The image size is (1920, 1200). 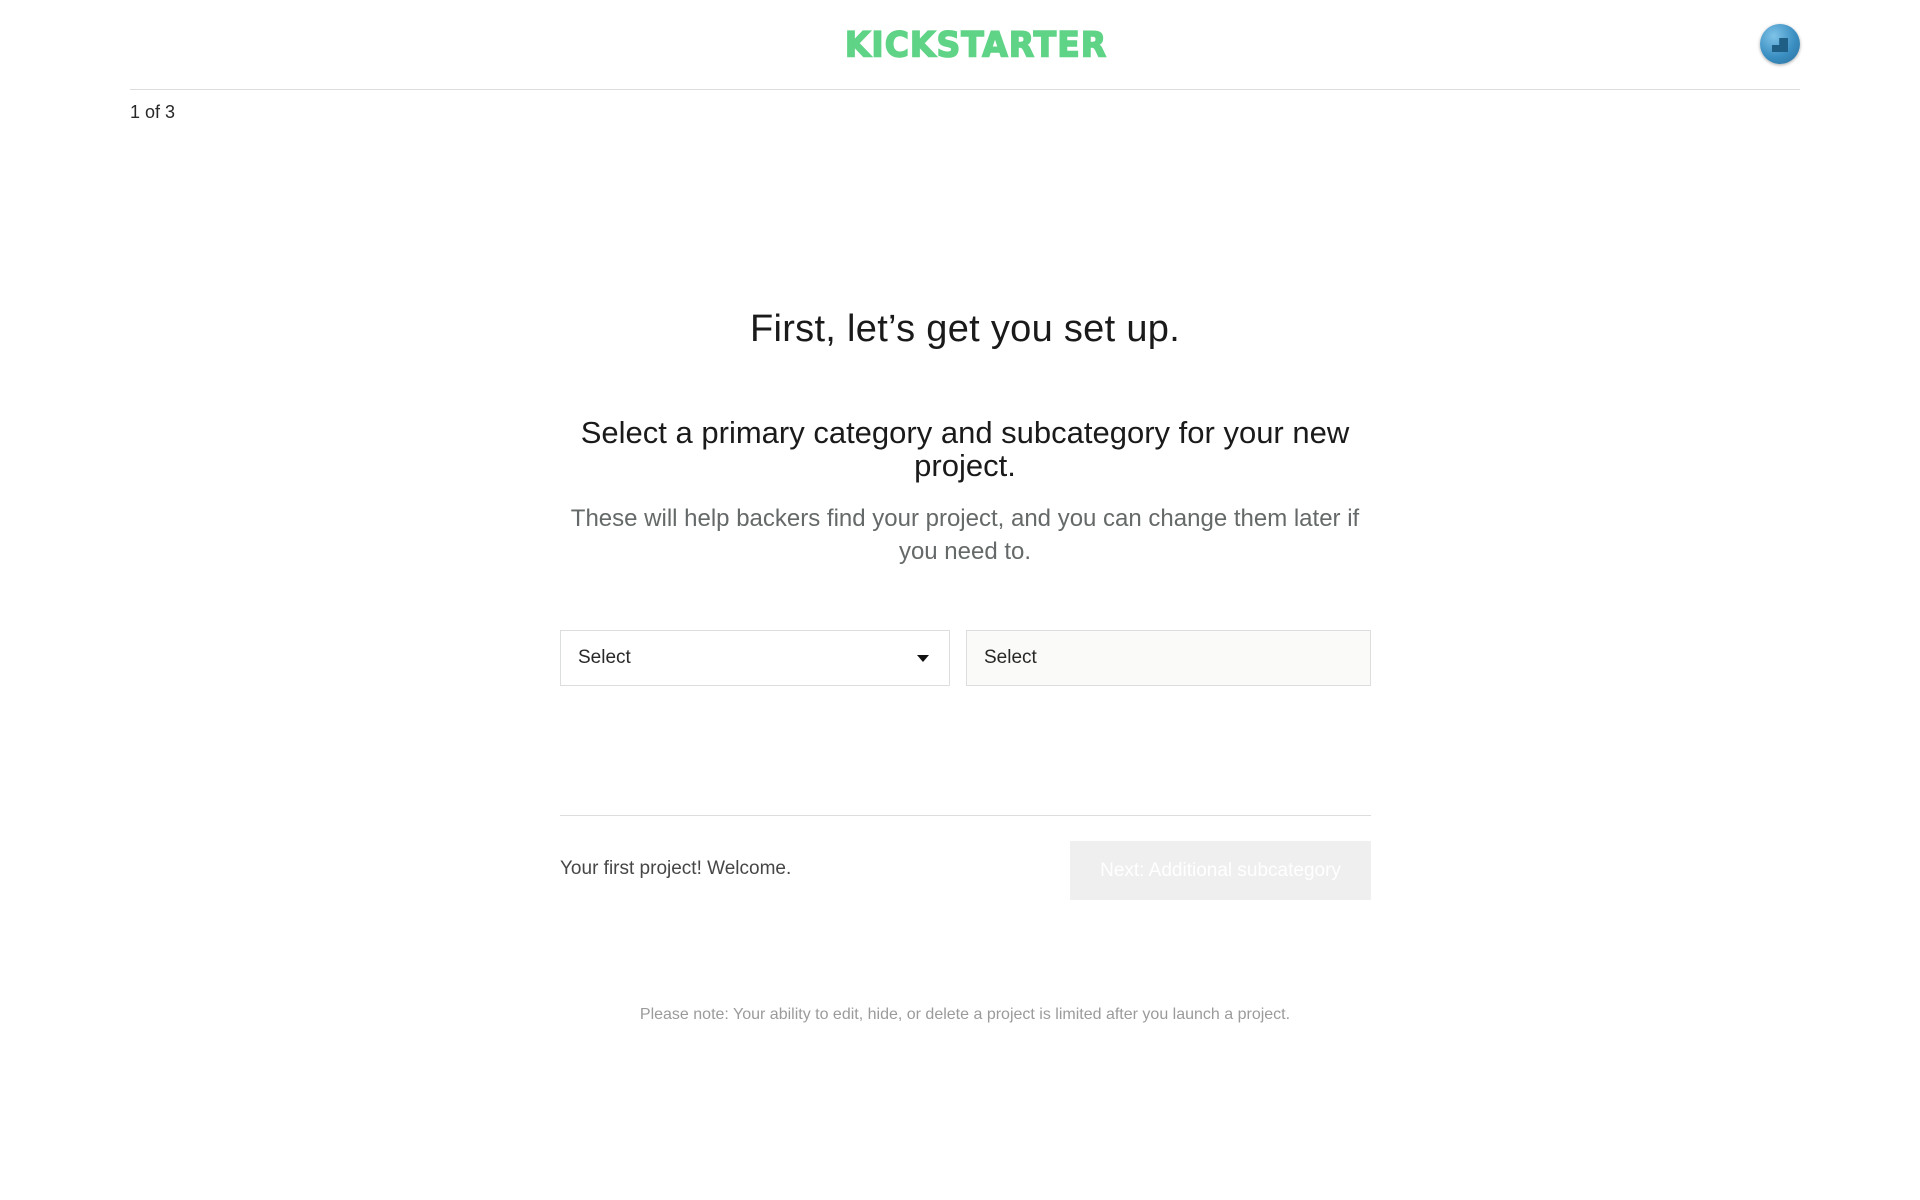 I want to click on divider, so click(x=965, y=815).